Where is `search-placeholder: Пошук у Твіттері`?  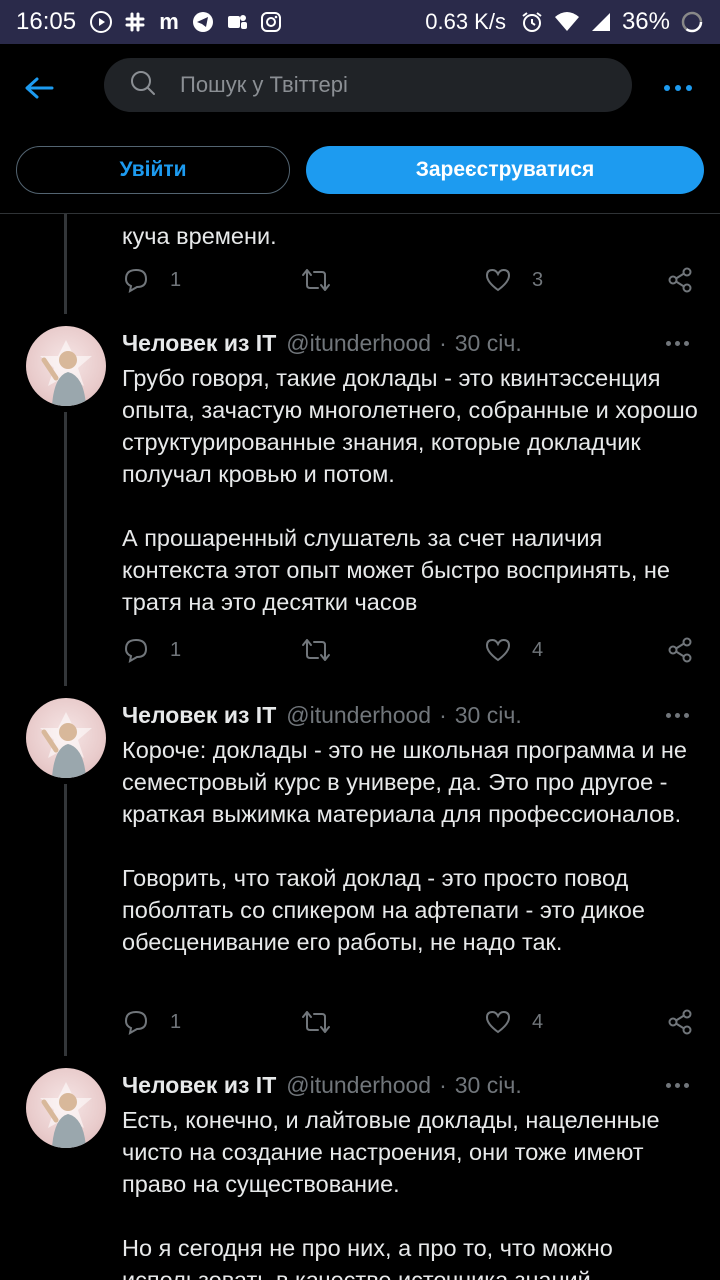 search-placeholder: Пошук у Твіттері is located at coordinates (264, 84).